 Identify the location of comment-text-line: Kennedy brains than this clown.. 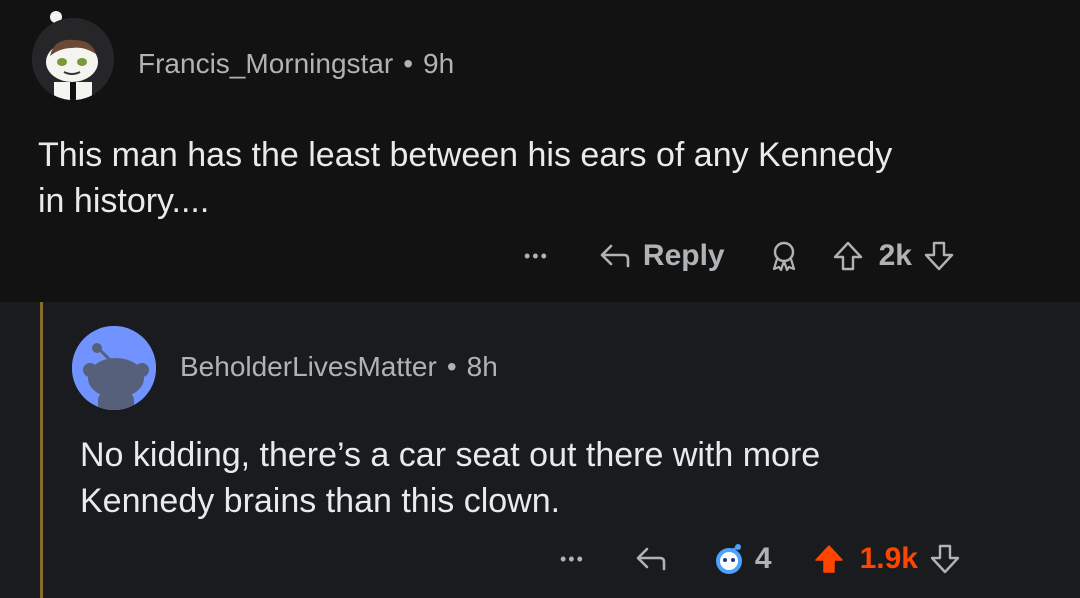
(320, 501).